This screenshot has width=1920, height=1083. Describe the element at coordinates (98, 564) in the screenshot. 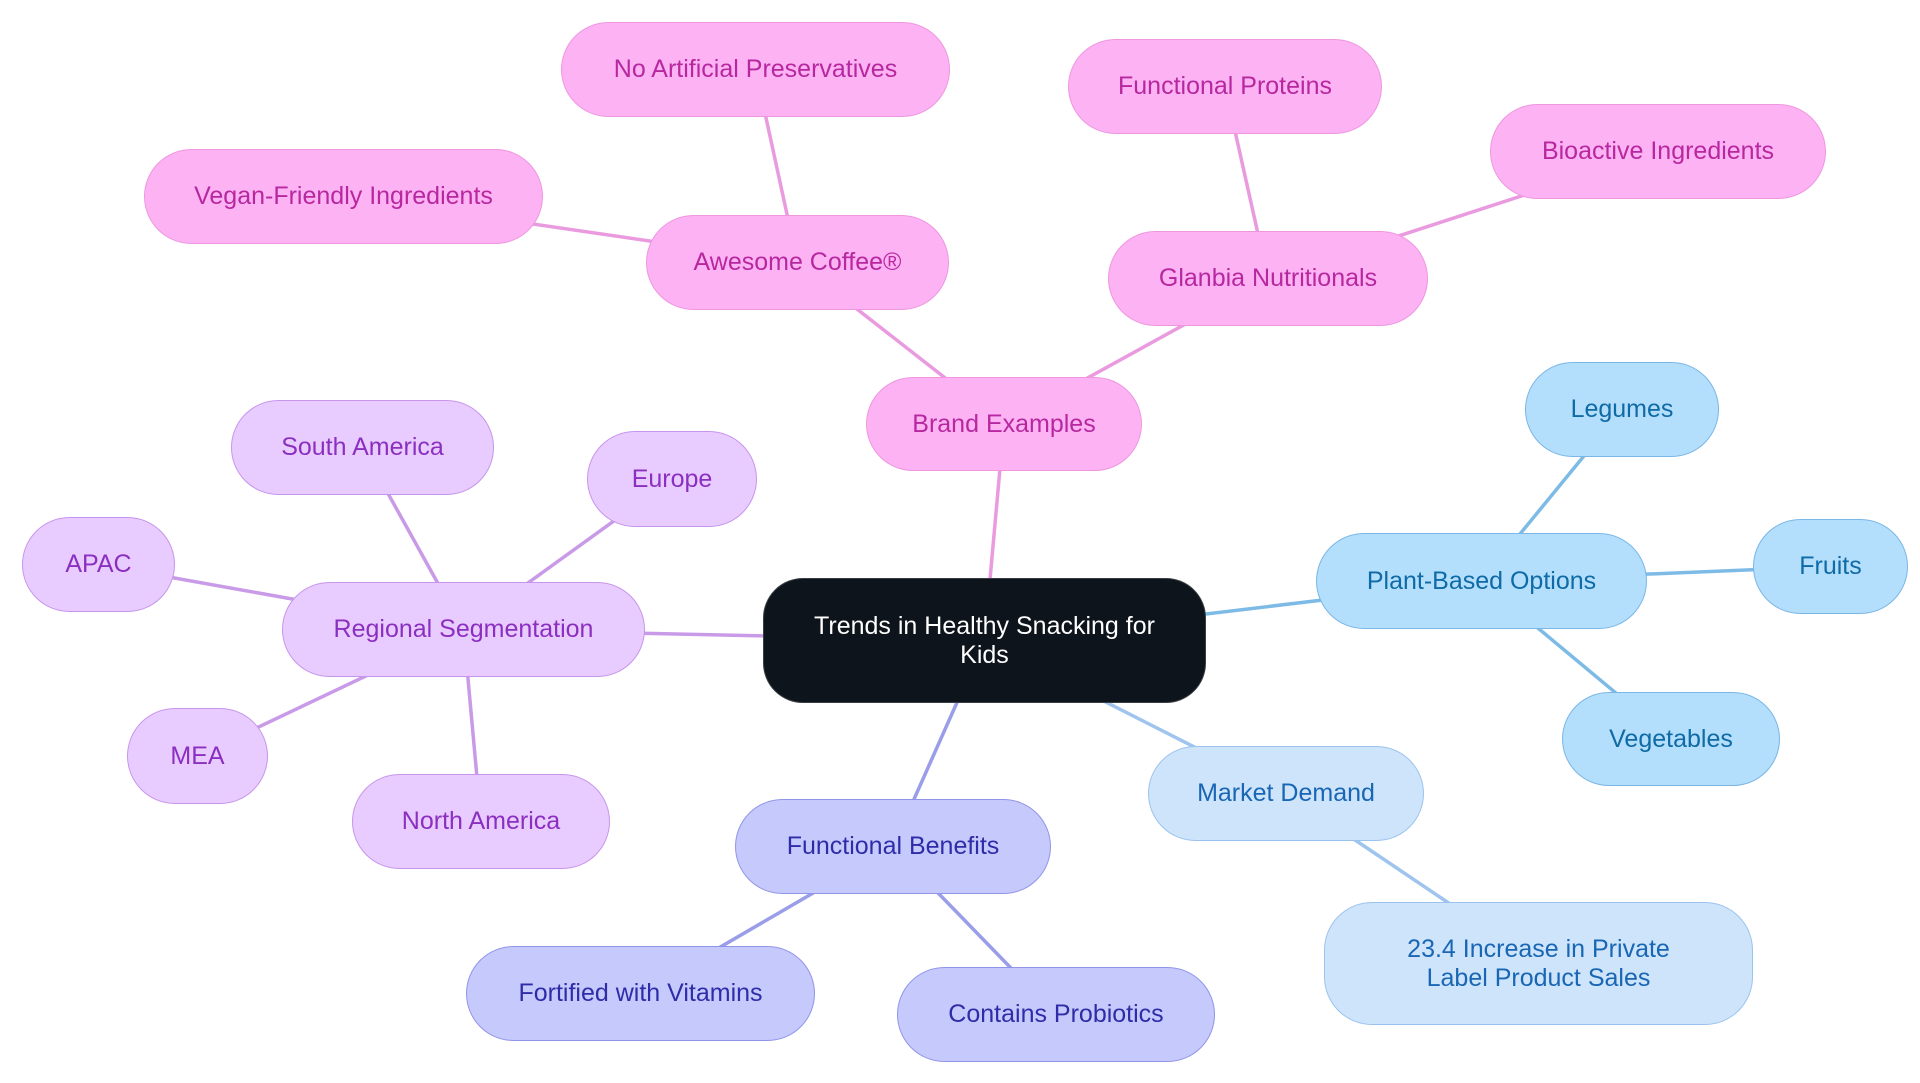

I see `node-apac: APAC` at that location.